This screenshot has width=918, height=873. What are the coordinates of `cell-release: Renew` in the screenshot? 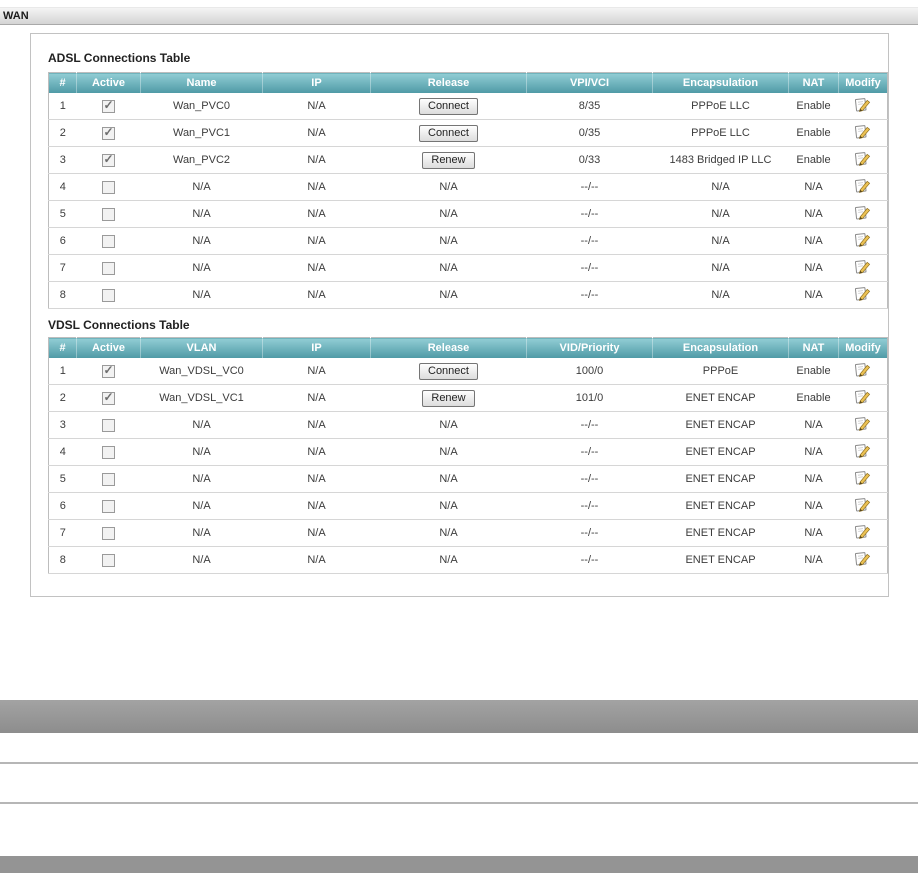 It's located at (448, 398).